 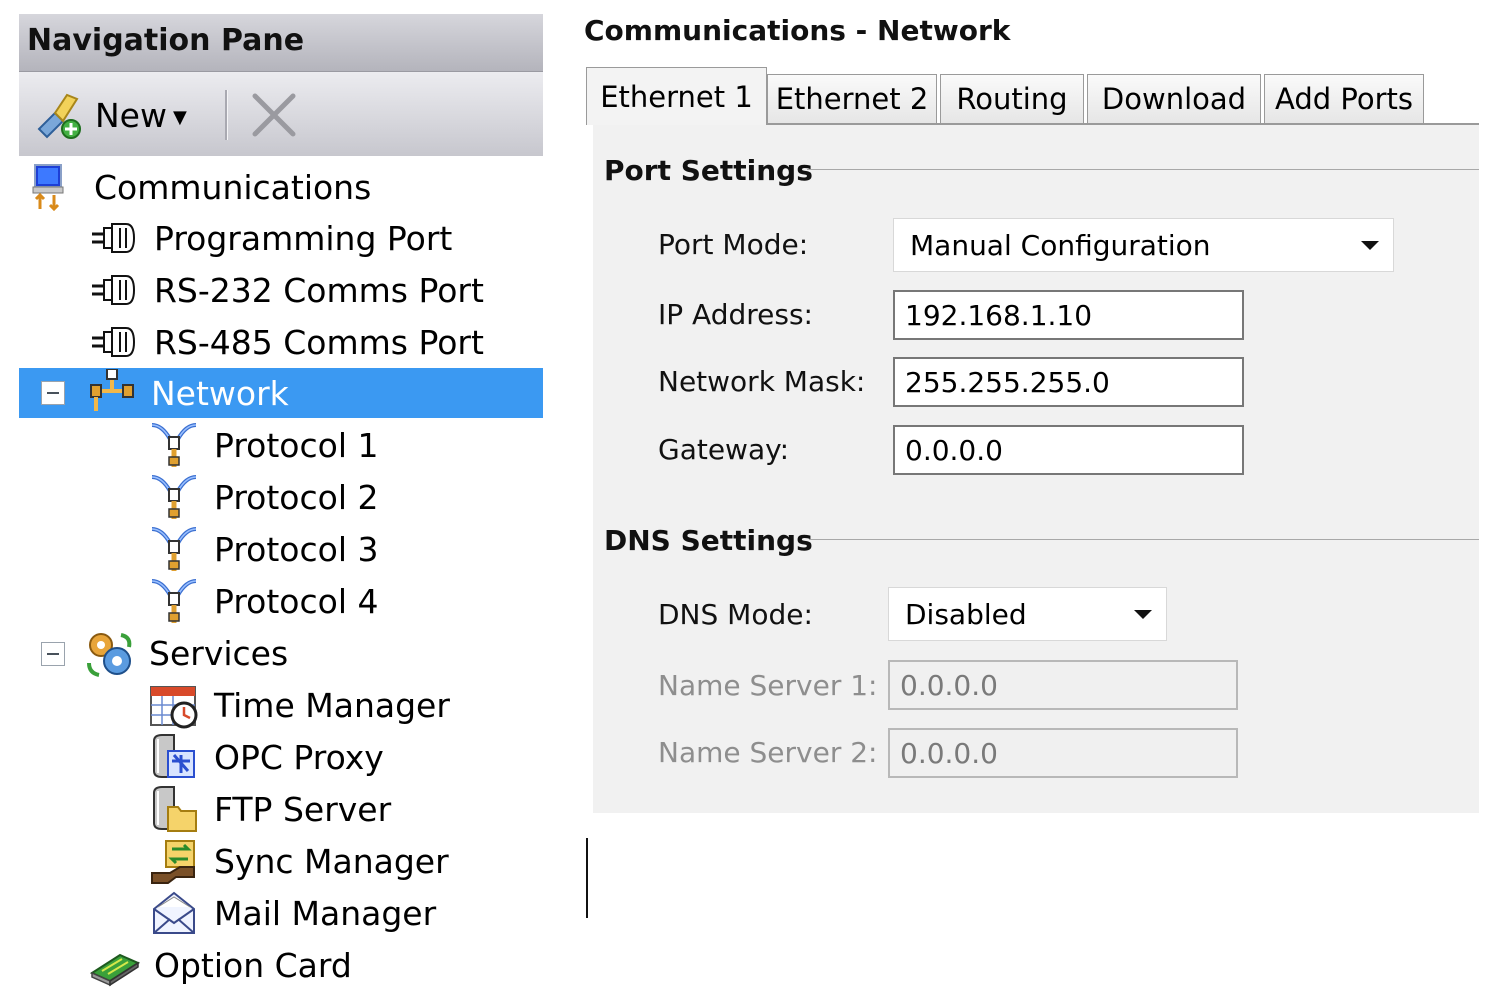 I want to click on dns-mode-select: Disabled, so click(x=1027, y=614).